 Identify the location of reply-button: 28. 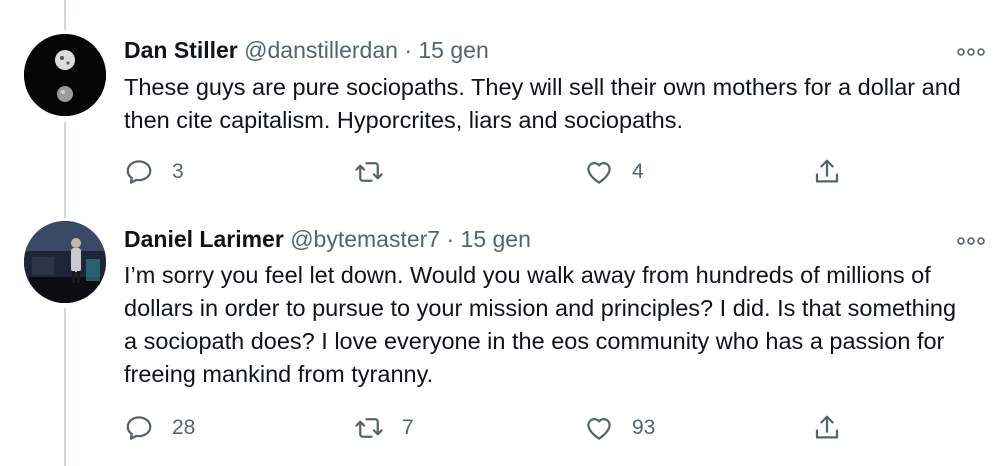
(159, 428).